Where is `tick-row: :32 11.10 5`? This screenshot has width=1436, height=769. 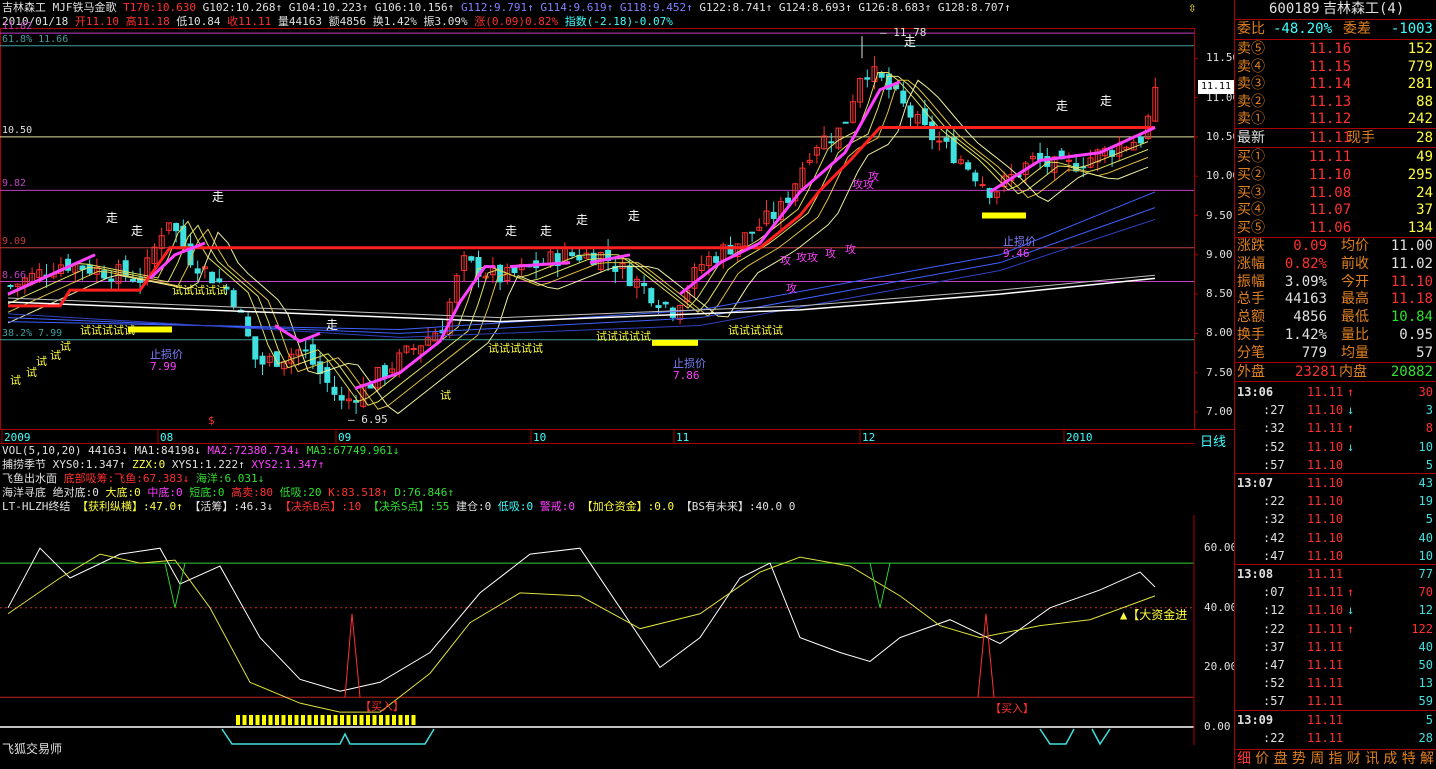
tick-row: :32 11.10 5 is located at coordinates (1335, 519).